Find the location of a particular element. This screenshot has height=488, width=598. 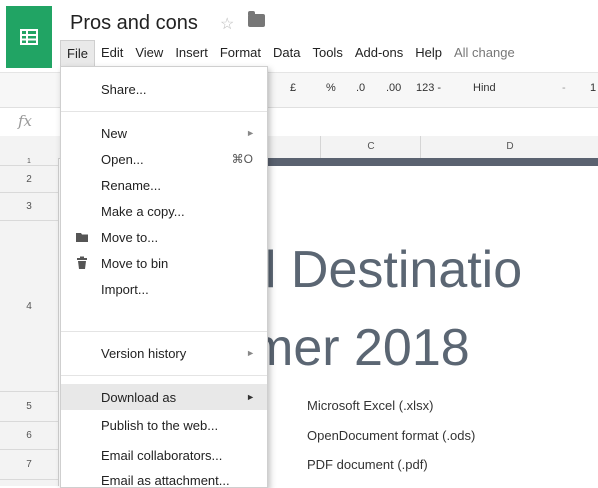

menu-item-move-to-bin-label: Move to bin is located at coordinates (135, 263).